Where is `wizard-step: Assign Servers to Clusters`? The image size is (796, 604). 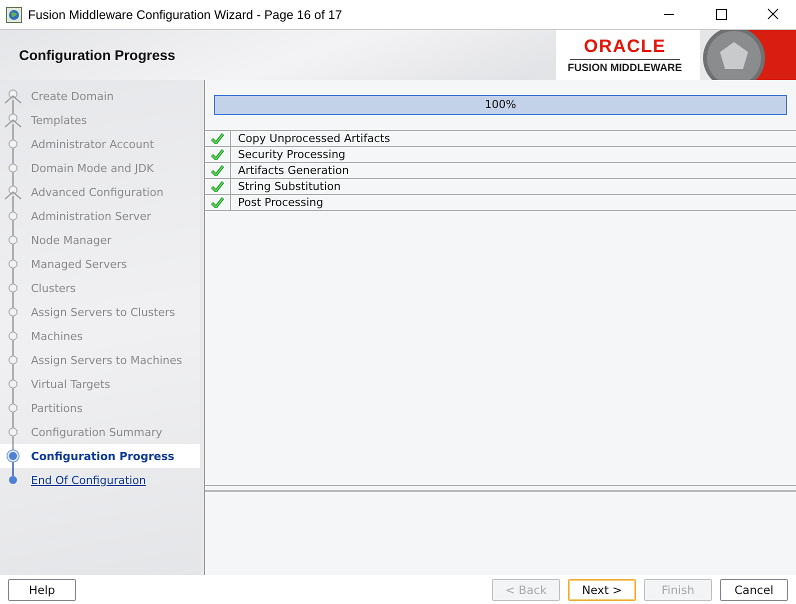 wizard-step: Assign Servers to Clusters is located at coordinates (100, 312).